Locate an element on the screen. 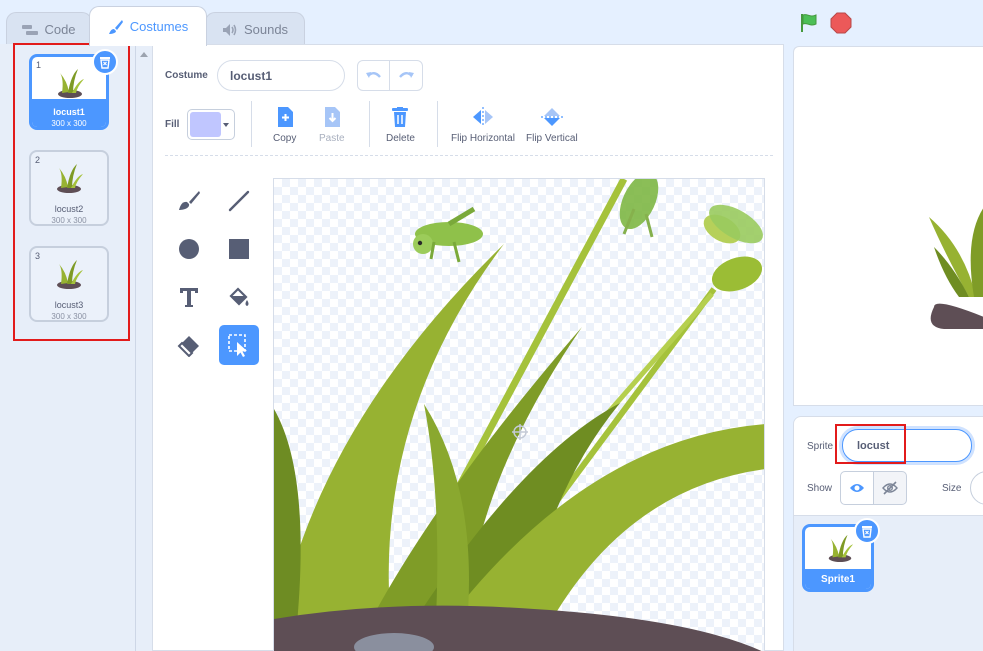 The image size is (983, 651). eraser-icon is located at coordinates (188, 346).